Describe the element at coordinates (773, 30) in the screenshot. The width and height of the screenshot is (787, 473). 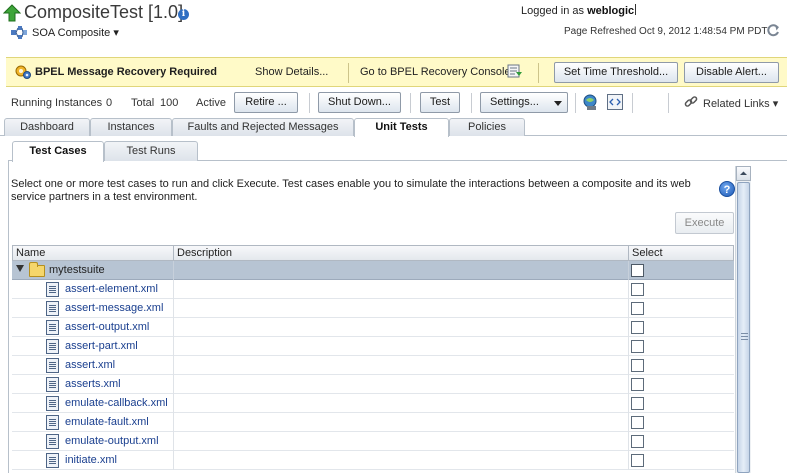
I see `refresh-icon` at that location.